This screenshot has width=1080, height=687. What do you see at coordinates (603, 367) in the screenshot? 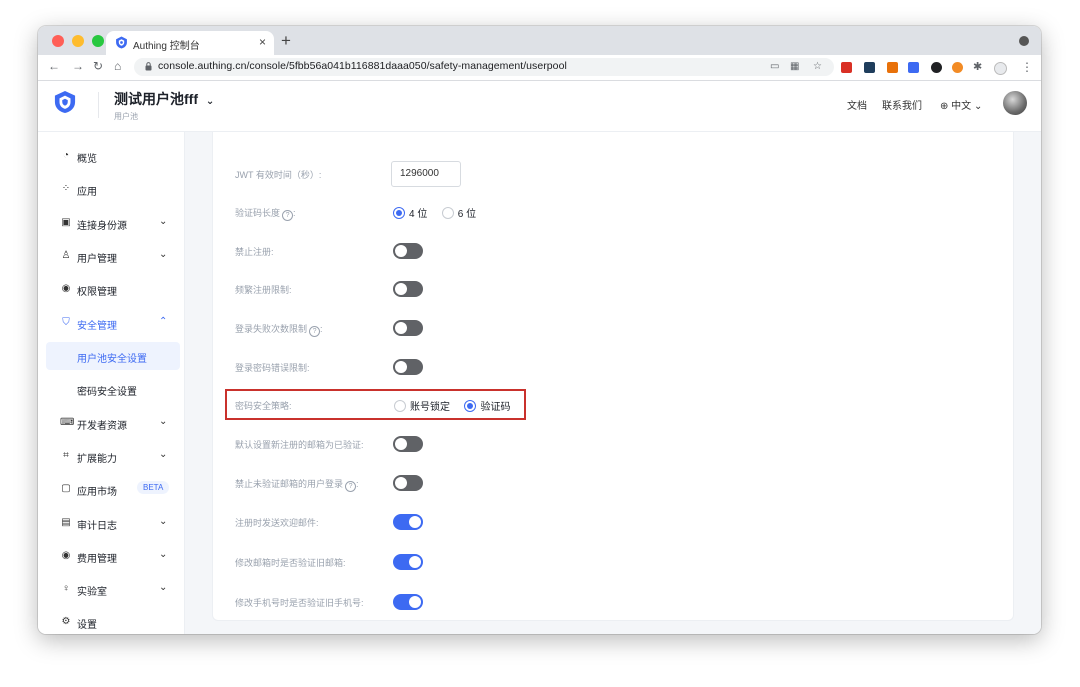
I see `setting-row-pwd-error: 登录密码错误限制:` at bounding box center [603, 367].